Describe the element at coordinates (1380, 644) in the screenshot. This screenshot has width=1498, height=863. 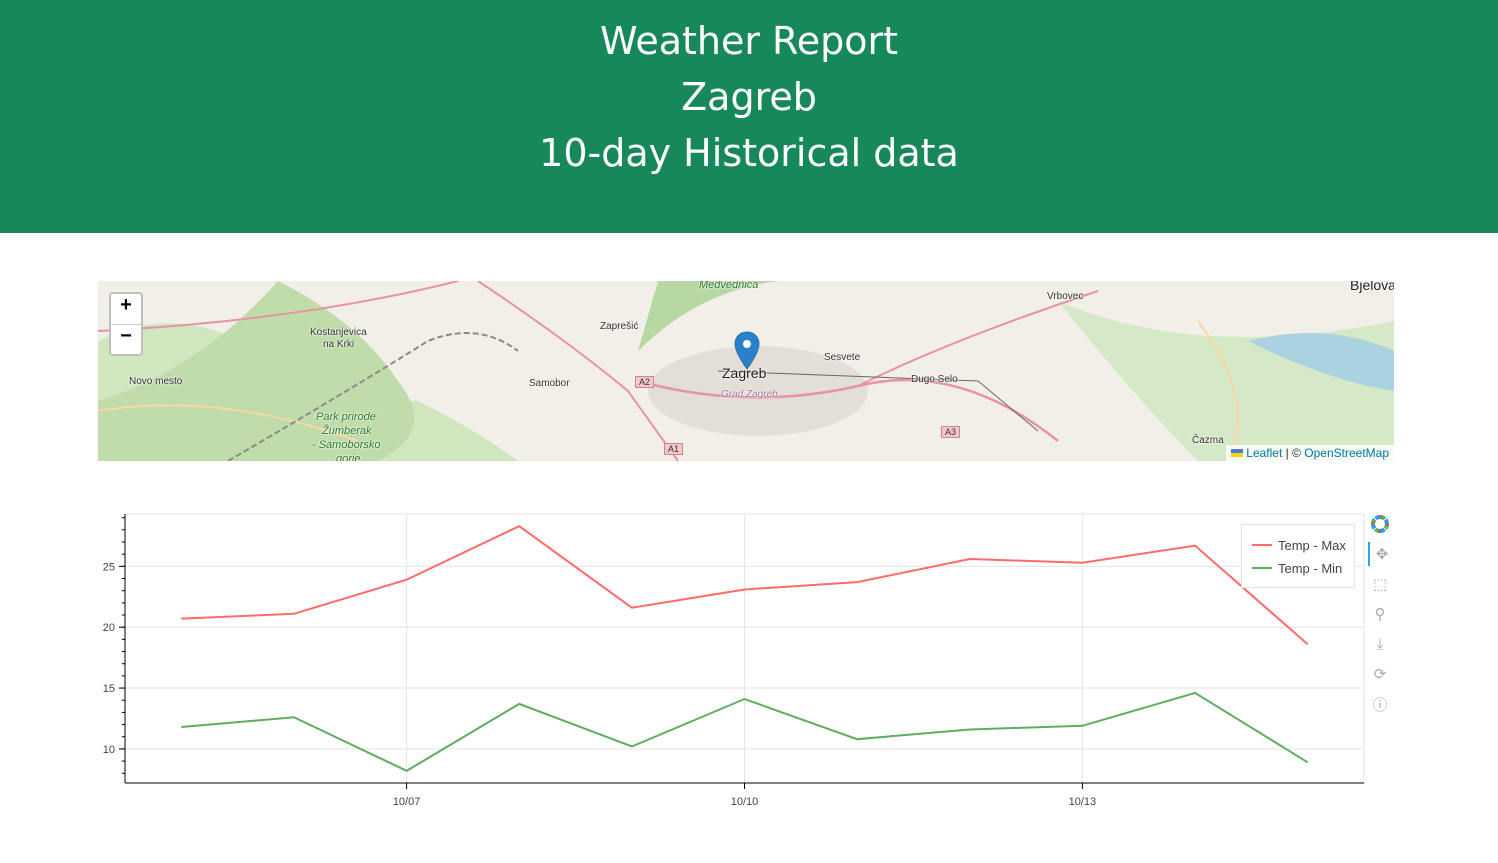
I see `save-icon: ⤓` at that location.